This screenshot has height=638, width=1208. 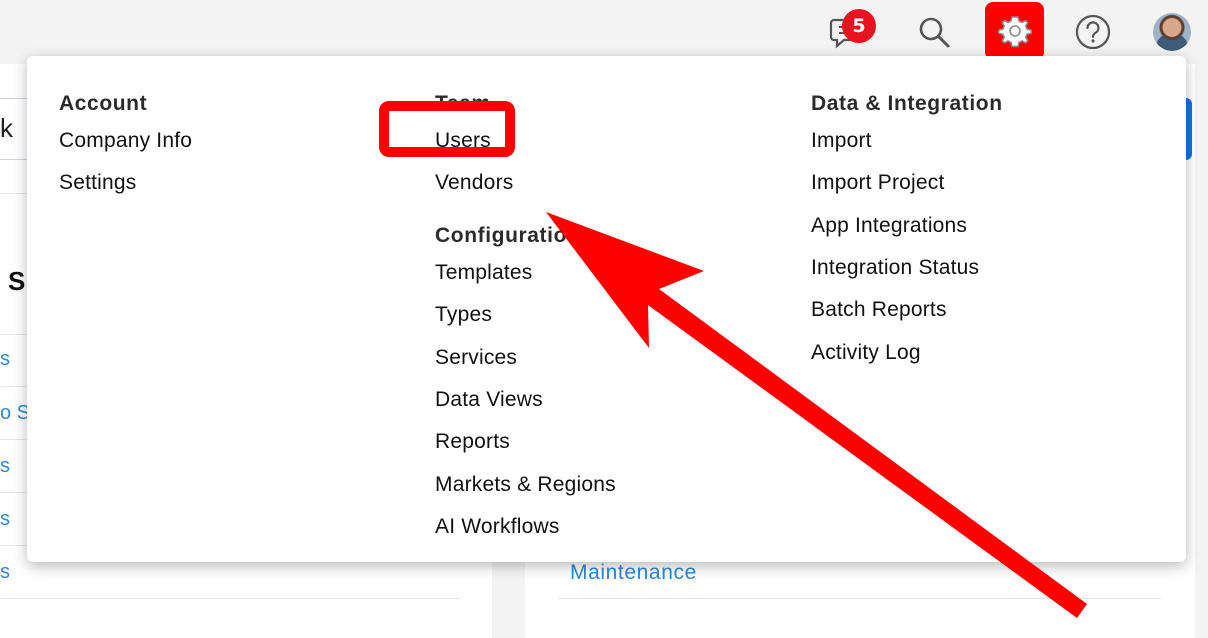 What do you see at coordinates (934, 32) in the screenshot?
I see `search-icon` at bounding box center [934, 32].